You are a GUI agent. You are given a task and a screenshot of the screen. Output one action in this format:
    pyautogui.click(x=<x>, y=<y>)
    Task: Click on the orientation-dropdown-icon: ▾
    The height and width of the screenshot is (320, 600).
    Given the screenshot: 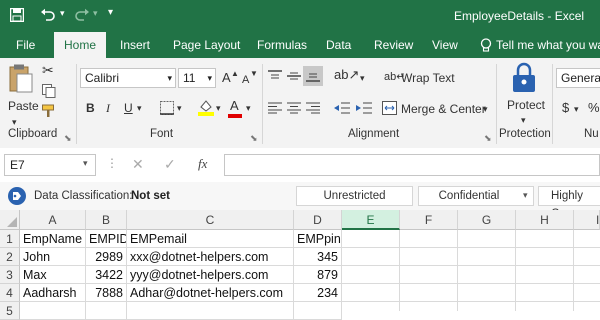 What is the action you would take?
    pyautogui.click(x=362, y=78)
    